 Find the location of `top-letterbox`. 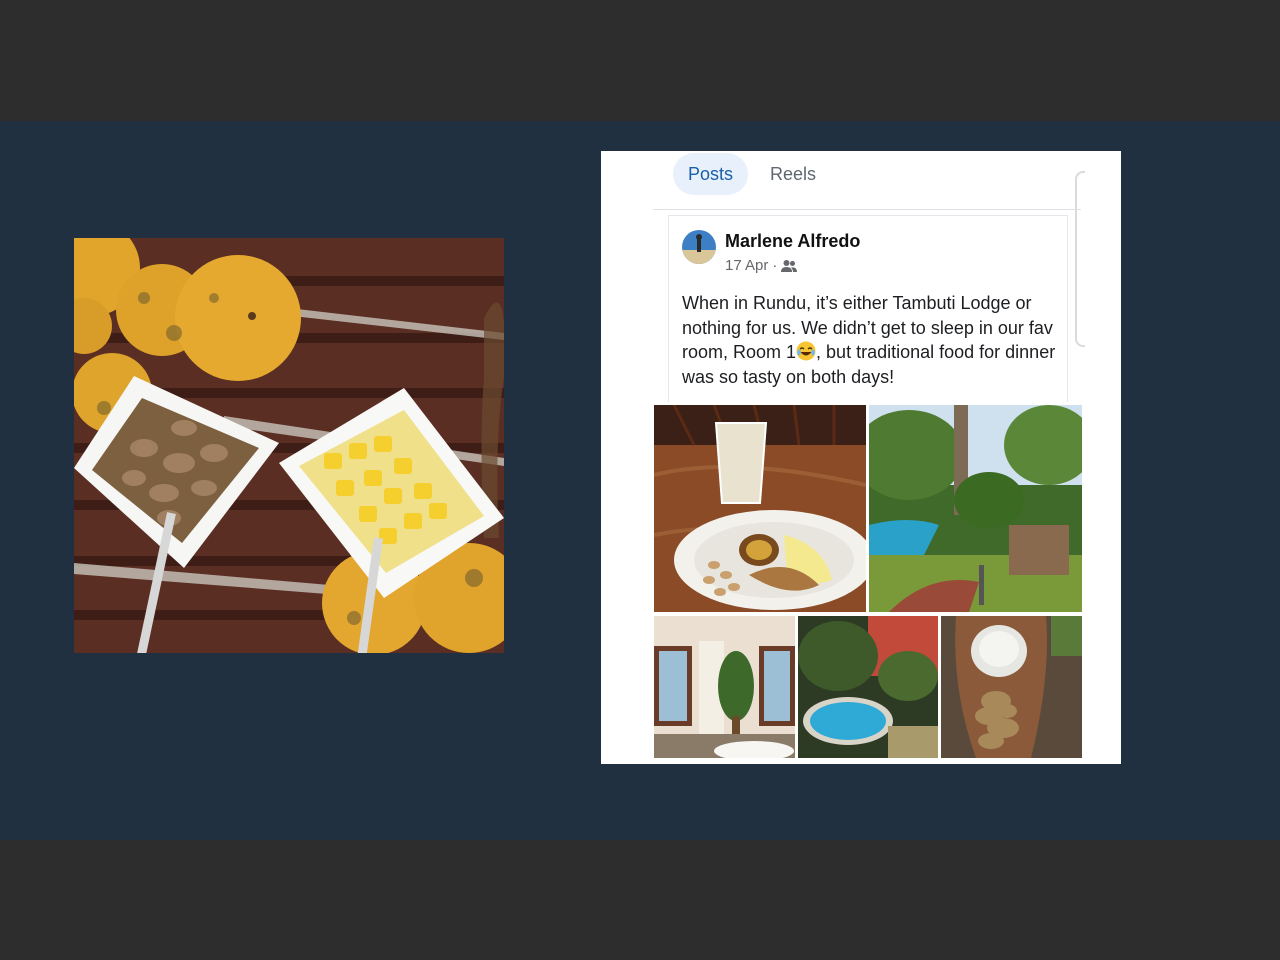

top-letterbox is located at coordinates (640, 60).